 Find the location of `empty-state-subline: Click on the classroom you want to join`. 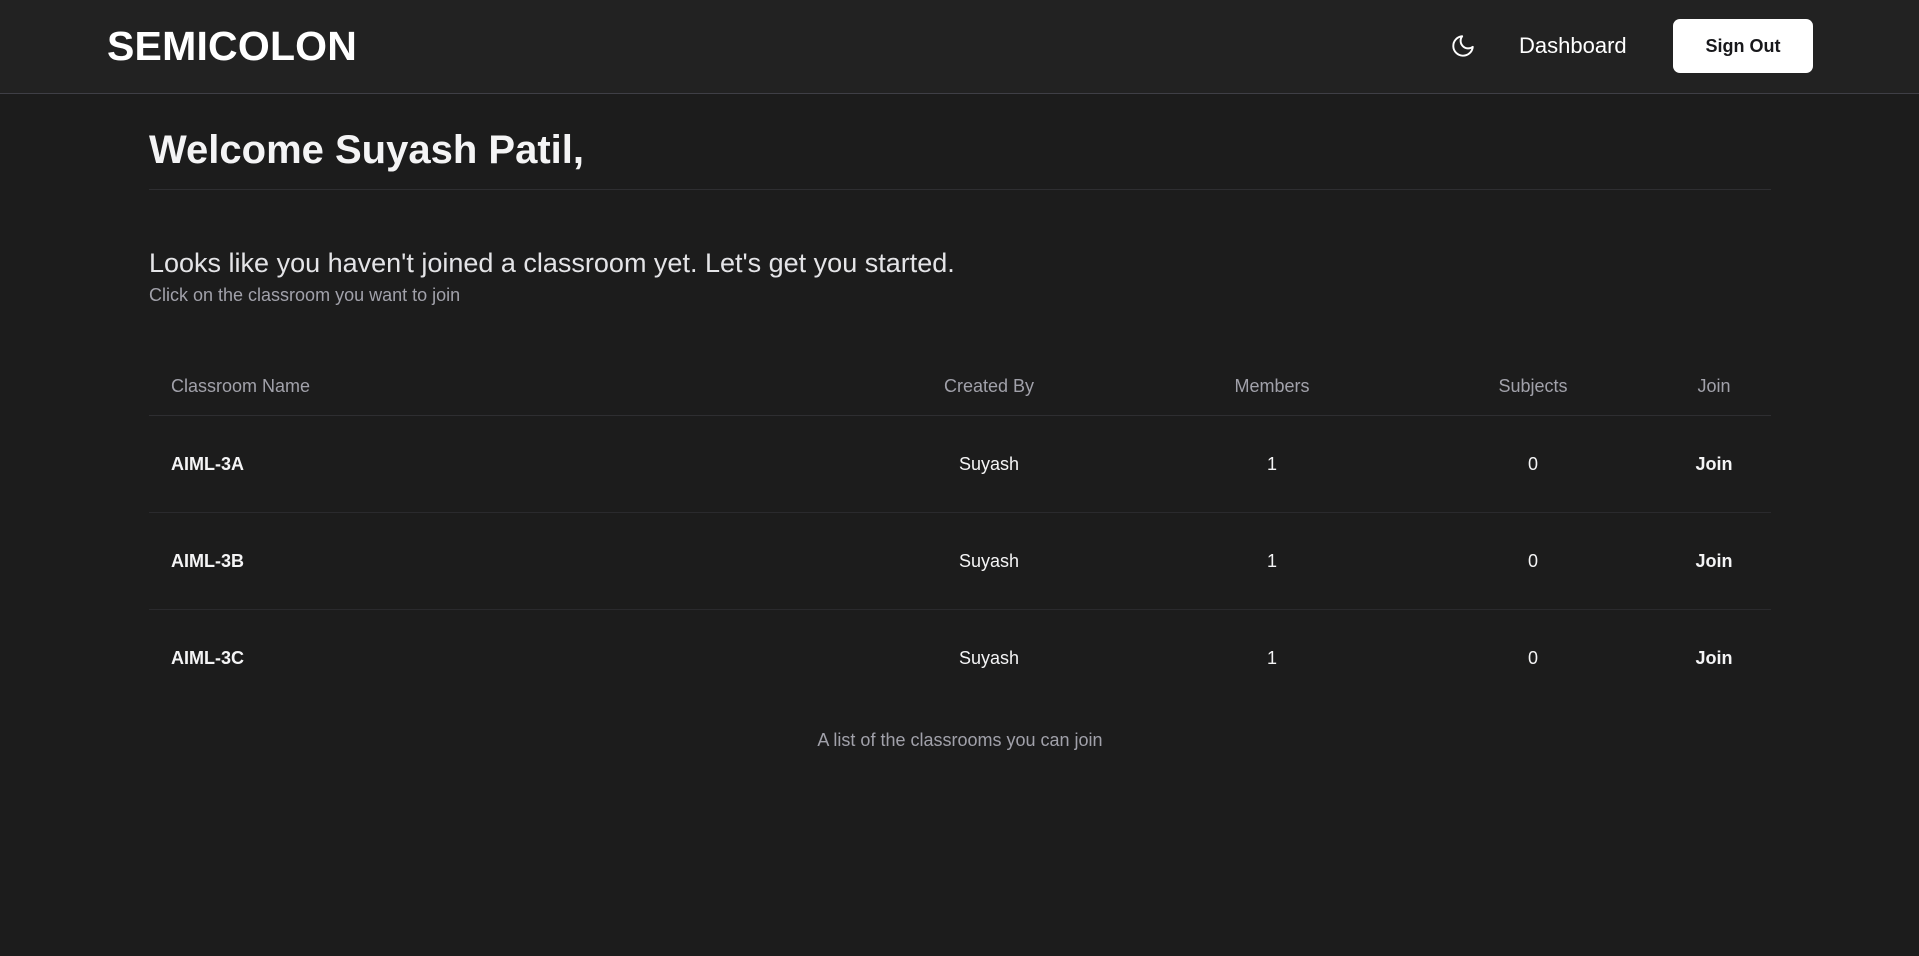

empty-state-subline: Click on the classroom you want to join is located at coordinates (305, 295).